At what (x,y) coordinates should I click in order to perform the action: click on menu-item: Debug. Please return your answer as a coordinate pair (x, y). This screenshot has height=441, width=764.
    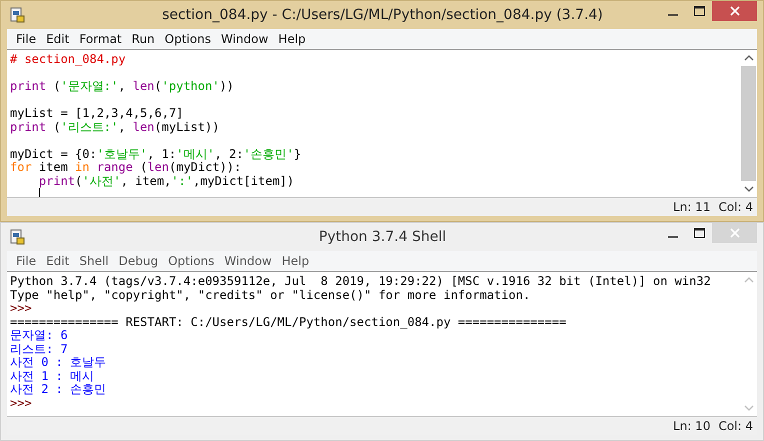
    Looking at the image, I should click on (139, 261).